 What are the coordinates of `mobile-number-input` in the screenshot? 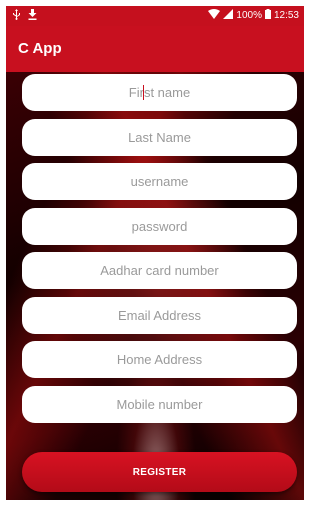 It's located at (159, 404).